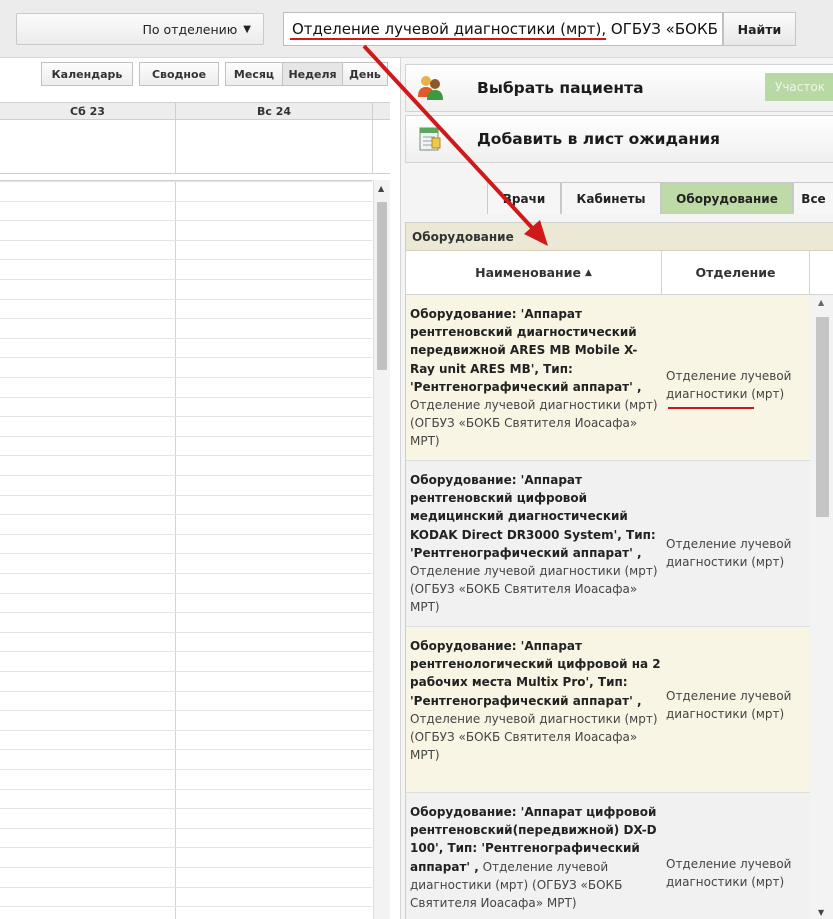 The height and width of the screenshot is (919, 833). What do you see at coordinates (195, 147) in the screenshot?
I see `calendar-allday-row` at bounding box center [195, 147].